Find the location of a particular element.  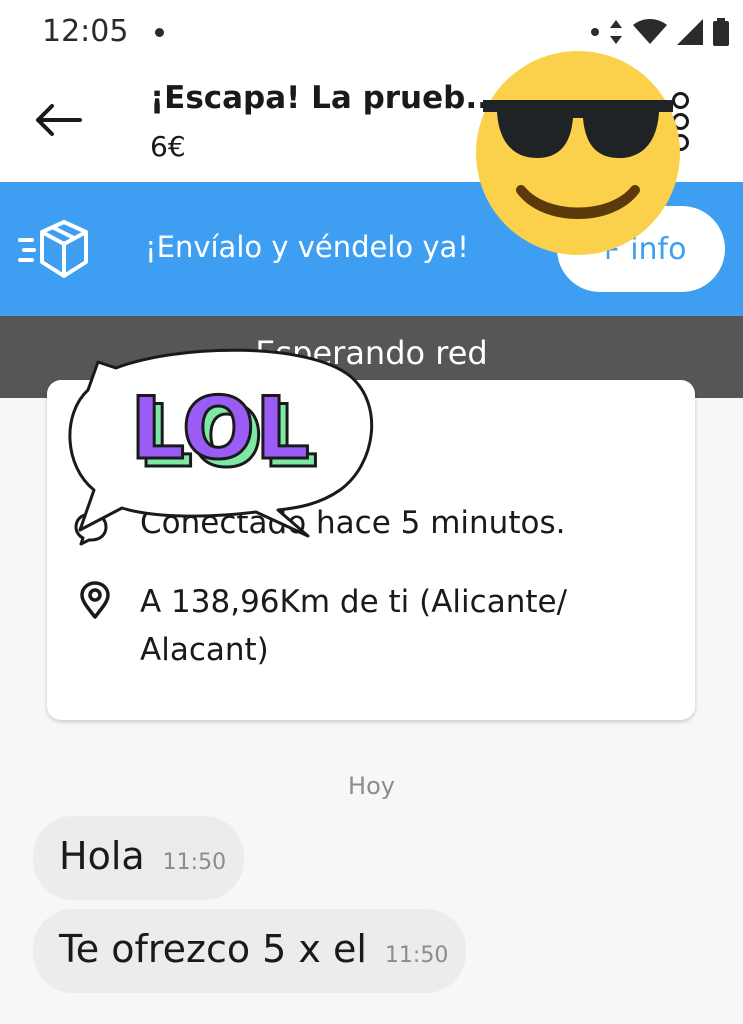

lol-sticker-text: LOL is located at coordinates (220, 429).